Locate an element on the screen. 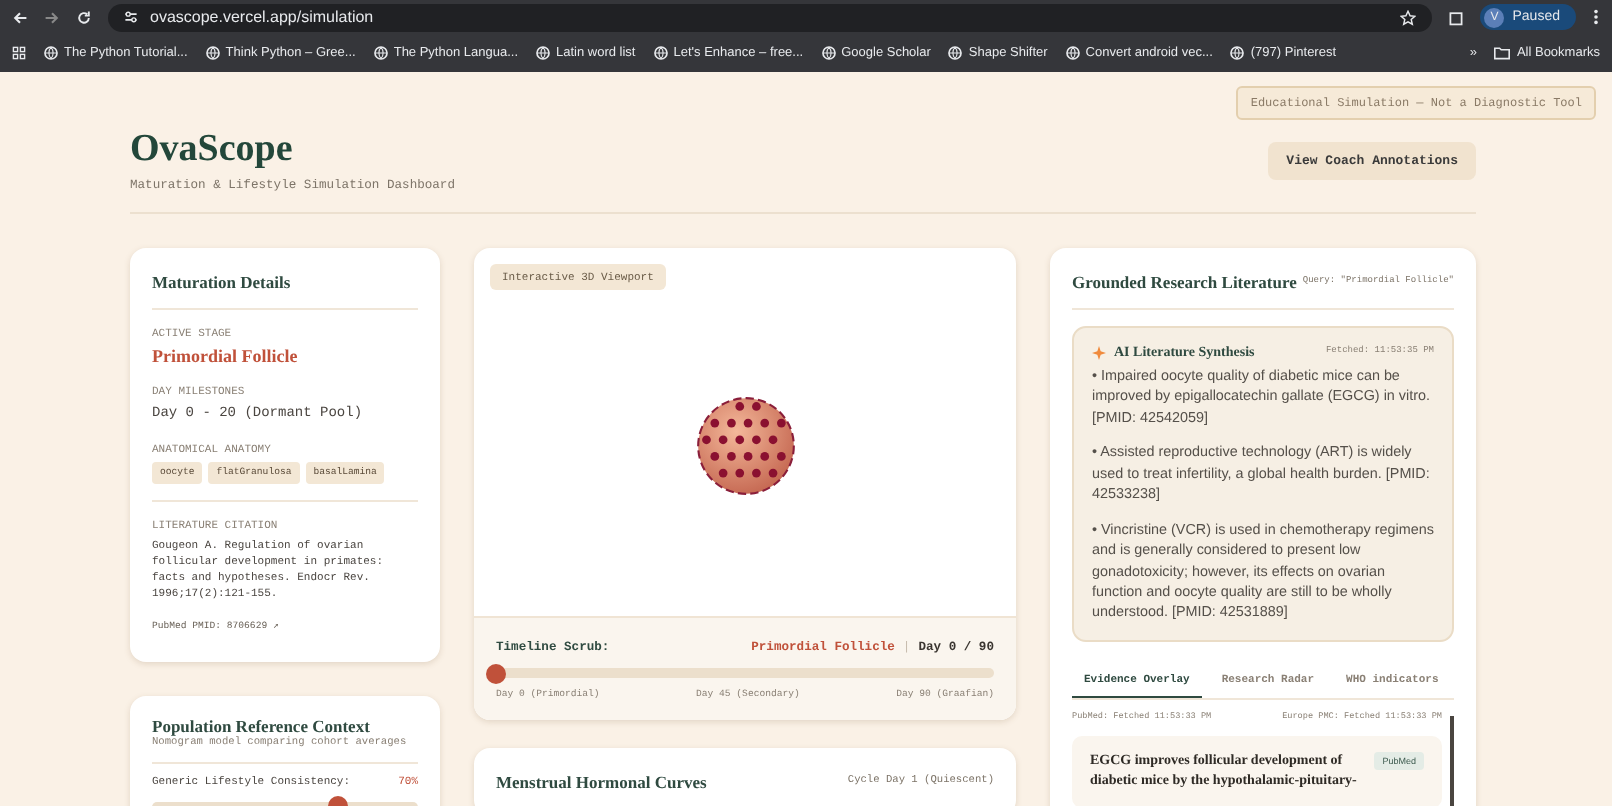  apps-grid-icon is located at coordinates (19, 53).